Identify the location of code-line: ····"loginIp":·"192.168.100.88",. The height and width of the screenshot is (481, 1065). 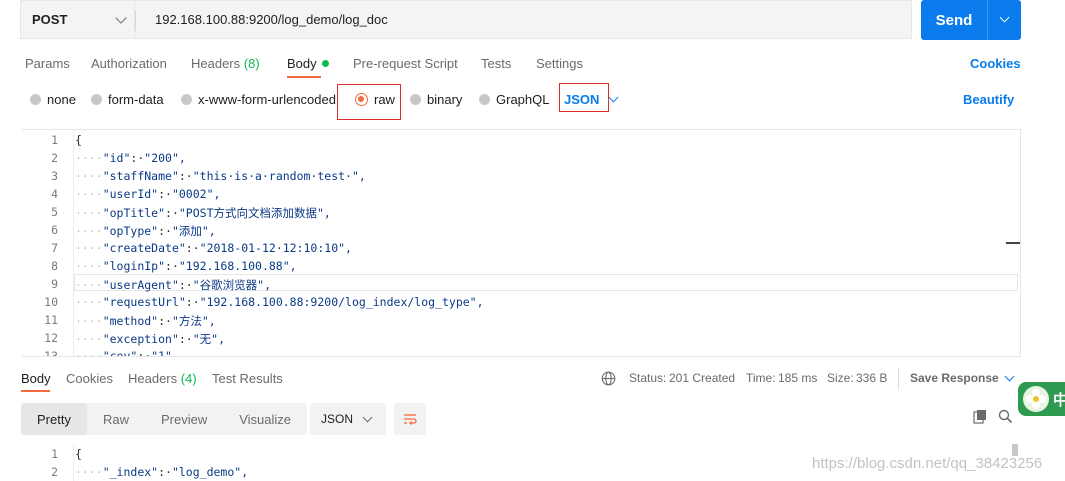
(279, 268).